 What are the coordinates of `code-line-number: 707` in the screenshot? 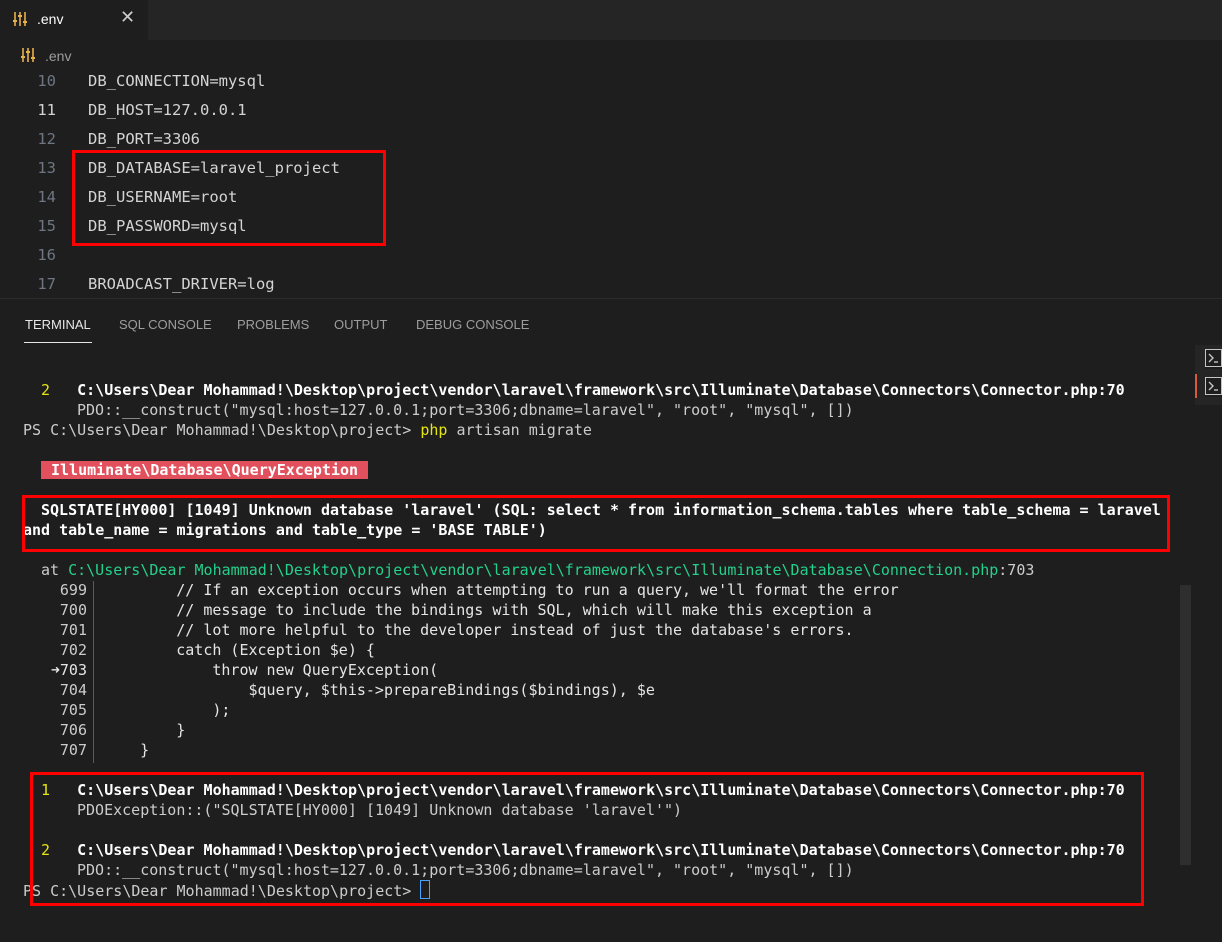 It's located at (73, 750).